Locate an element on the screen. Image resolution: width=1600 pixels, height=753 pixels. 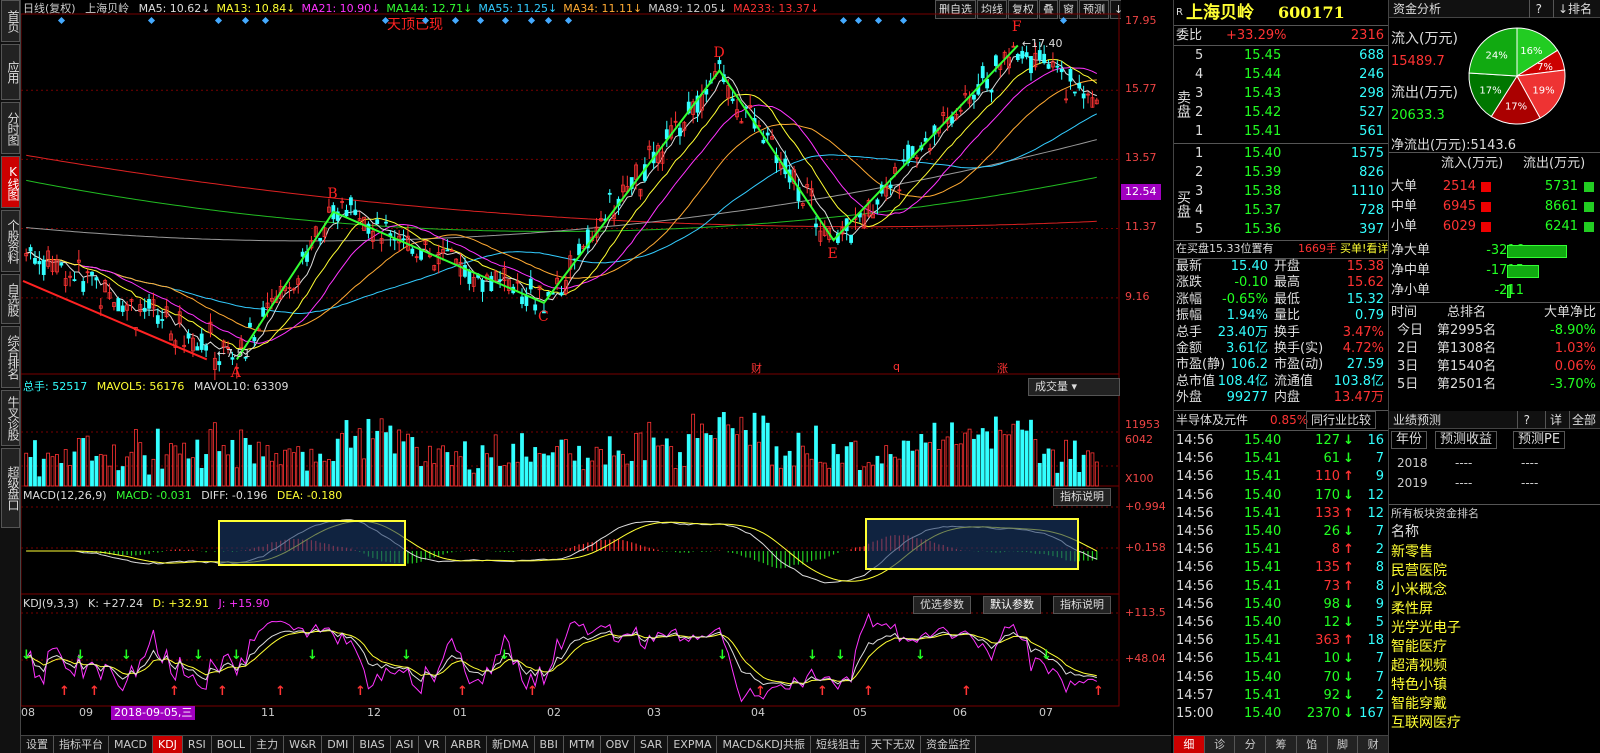
forecast-col-0: 年份 is located at coordinates (1409, 440).